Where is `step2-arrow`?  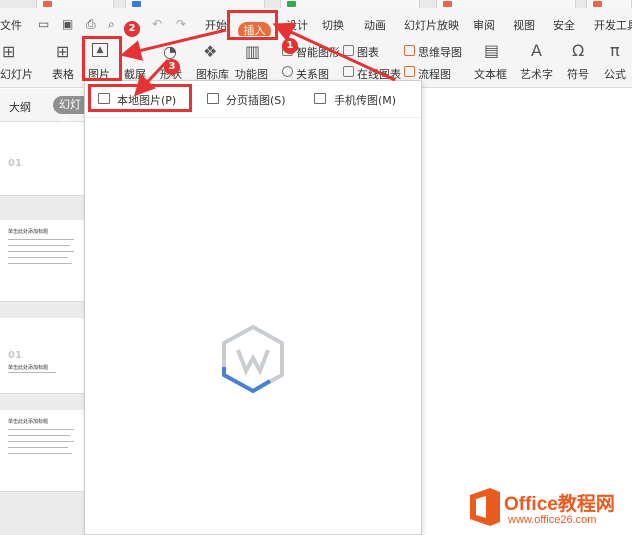
step2-arrow is located at coordinates (173, 44).